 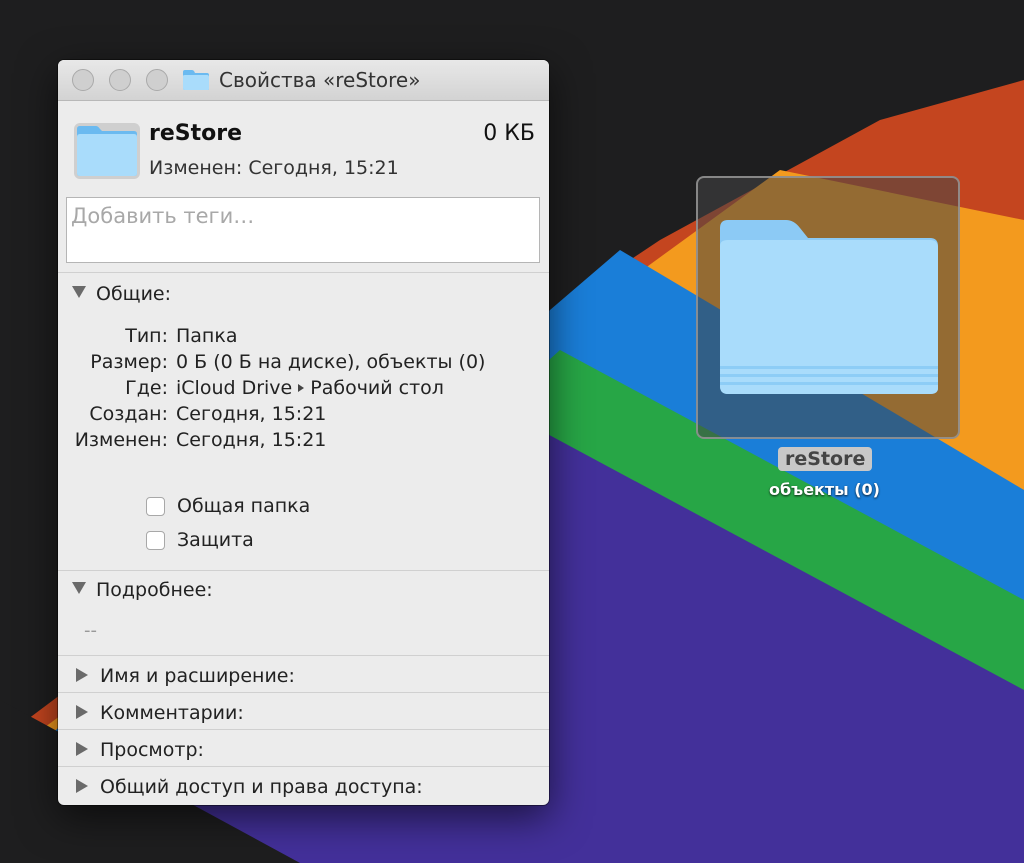 What do you see at coordinates (234, 388) in the screenshot?
I see `path-segment: iCloud Drive` at bounding box center [234, 388].